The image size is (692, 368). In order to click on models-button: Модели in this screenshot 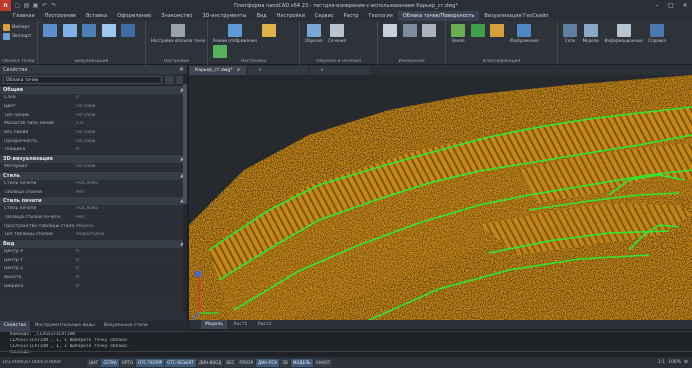, I will do `click(591, 33)`.